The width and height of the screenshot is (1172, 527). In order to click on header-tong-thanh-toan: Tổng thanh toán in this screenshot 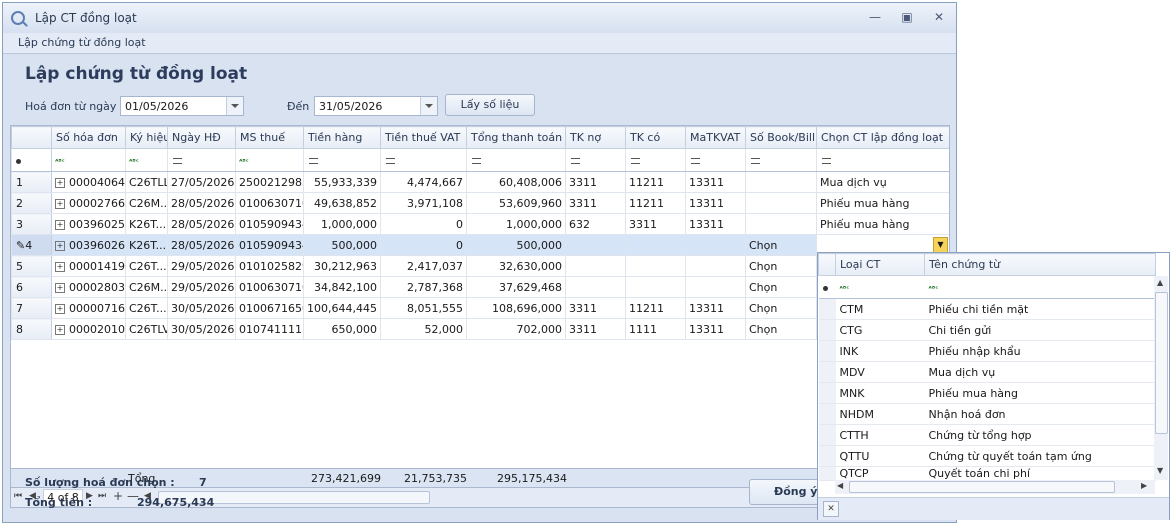, I will do `click(516, 137)`.